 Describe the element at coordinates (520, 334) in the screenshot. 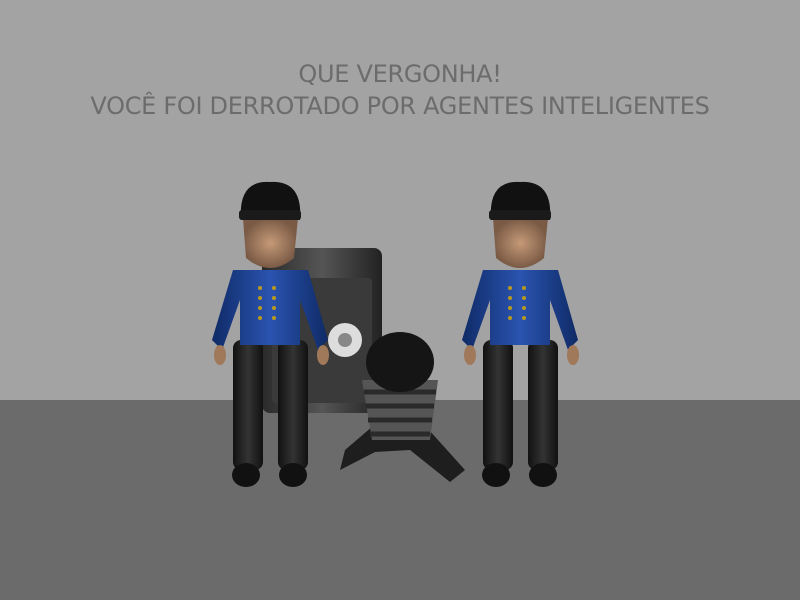

I see `guard-right` at that location.